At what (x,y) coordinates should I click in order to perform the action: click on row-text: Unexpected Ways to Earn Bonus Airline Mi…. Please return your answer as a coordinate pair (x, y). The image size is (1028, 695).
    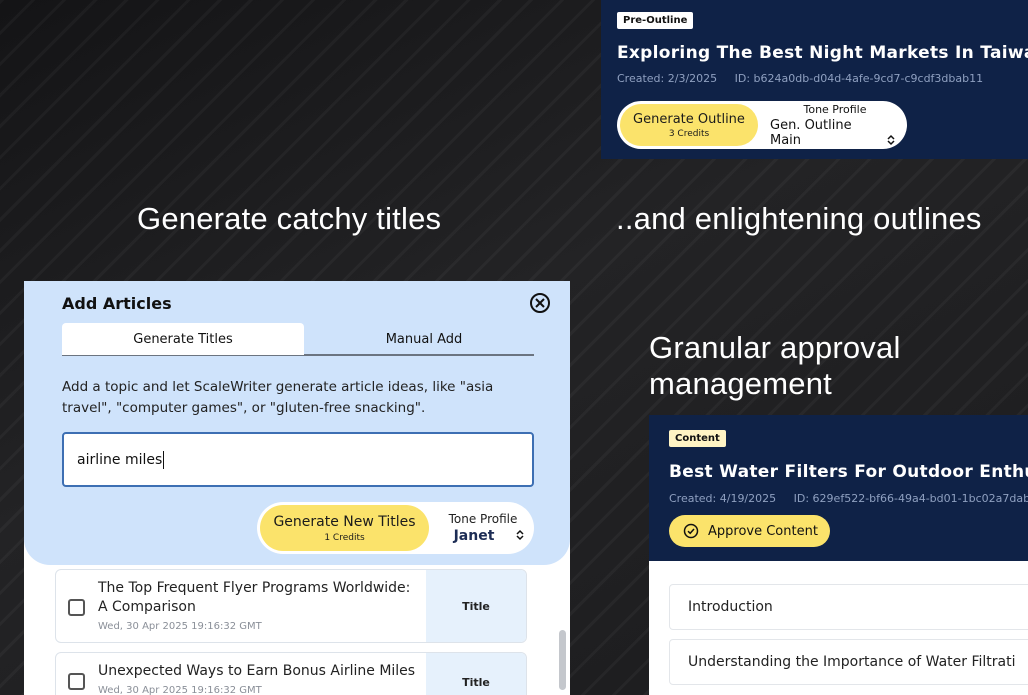
    Looking at the image, I should click on (260, 678).